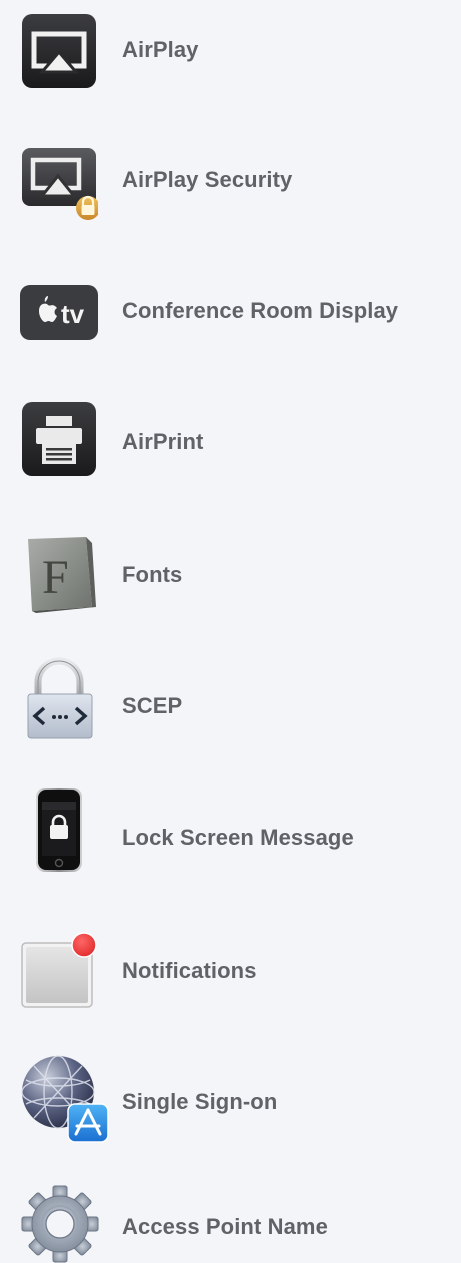 This screenshot has height=1263, width=461. I want to click on list-item-label: Single Sign-on, so click(200, 1101).